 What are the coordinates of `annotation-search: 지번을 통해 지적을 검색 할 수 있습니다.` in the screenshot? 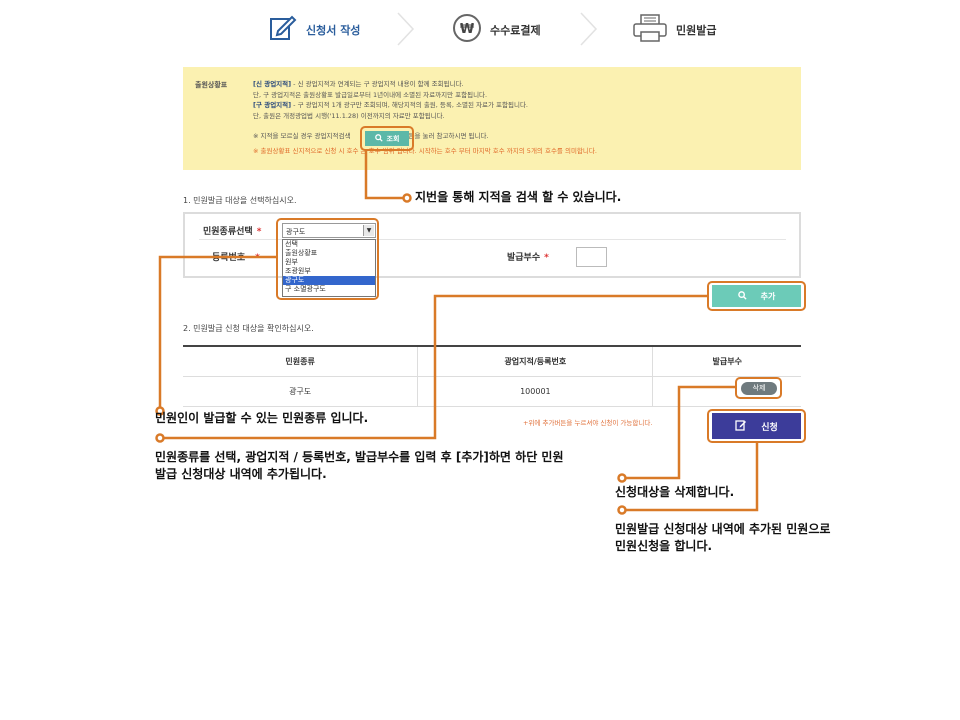 It's located at (518, 197).